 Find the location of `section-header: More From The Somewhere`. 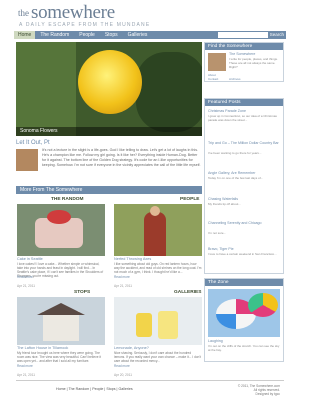

section-header: More From The Somewhere is located at coordinates (109, 190).